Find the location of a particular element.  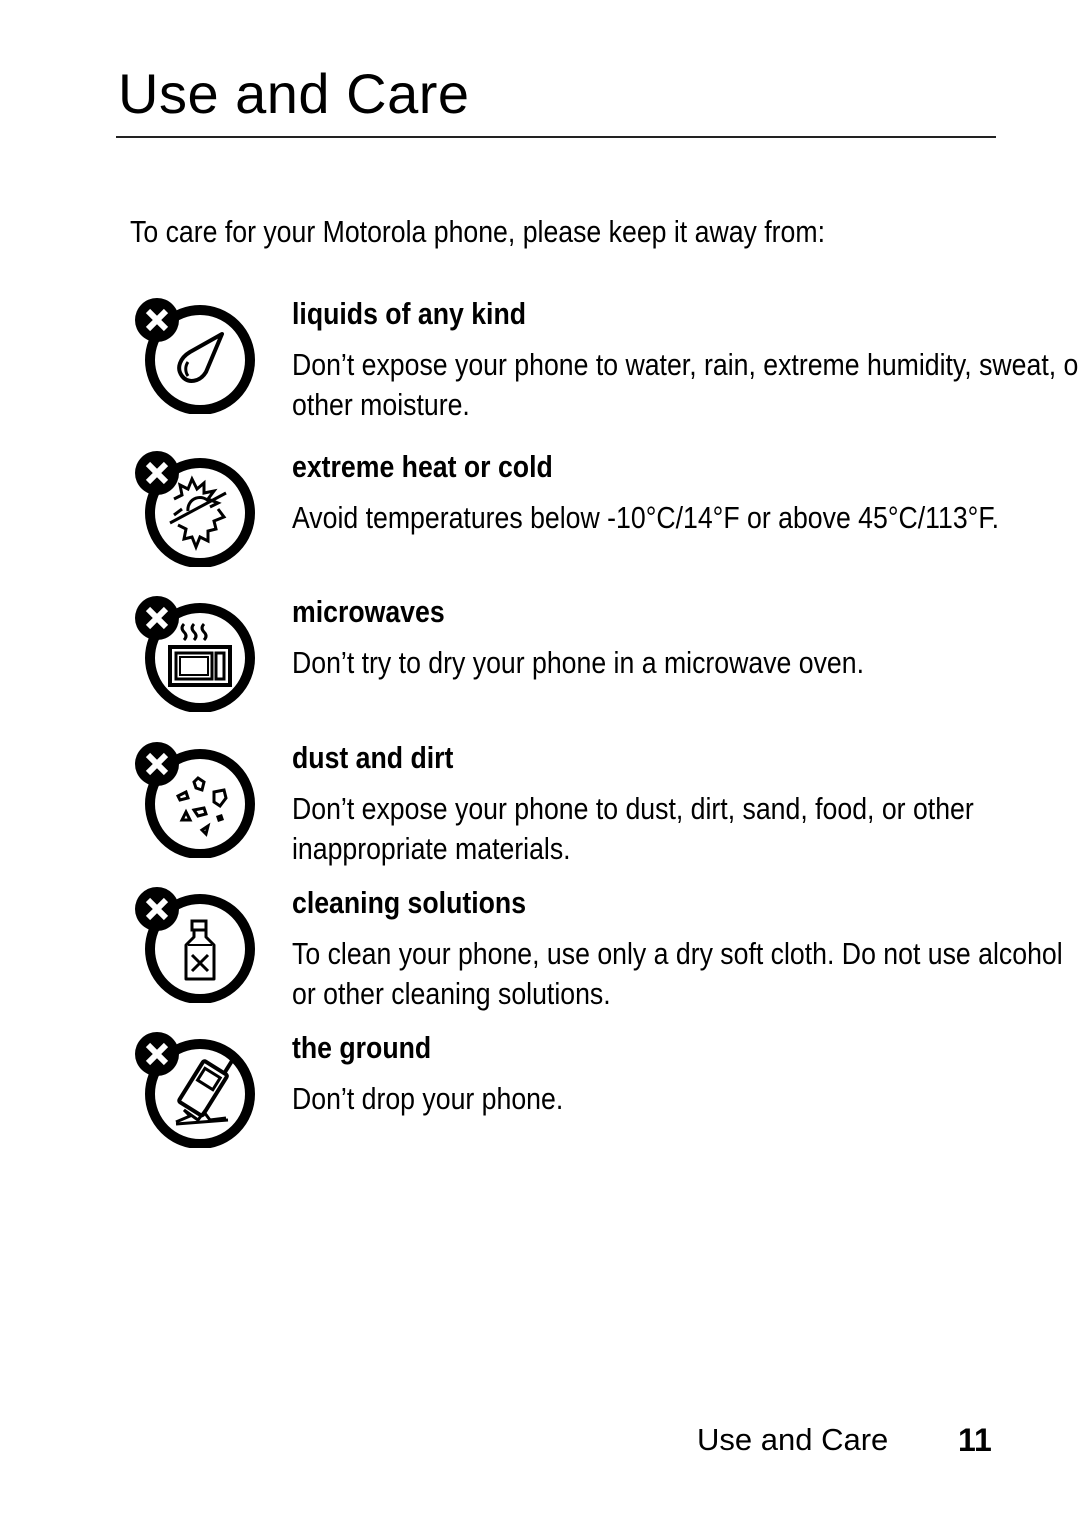

no-dropping-icon is located at coordinates (195, 1090).